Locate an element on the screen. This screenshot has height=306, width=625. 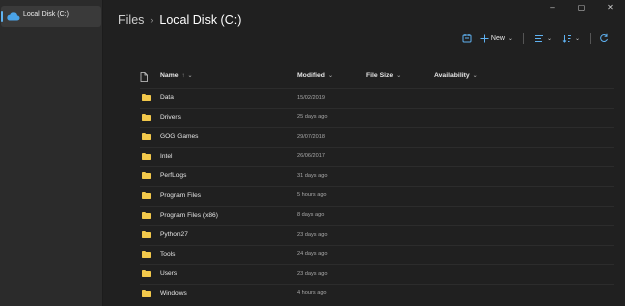
cloud-drive-icon is located at coordinates (13, 16).